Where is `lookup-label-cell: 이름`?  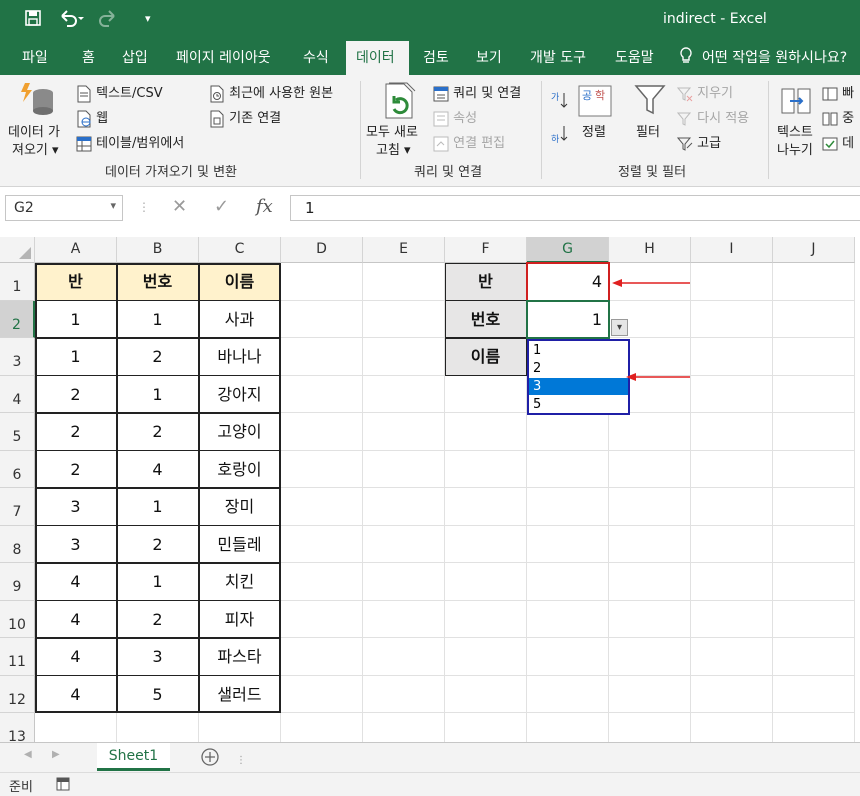
lookup-label-cell: 이름 is located at coordinates (486, 357).